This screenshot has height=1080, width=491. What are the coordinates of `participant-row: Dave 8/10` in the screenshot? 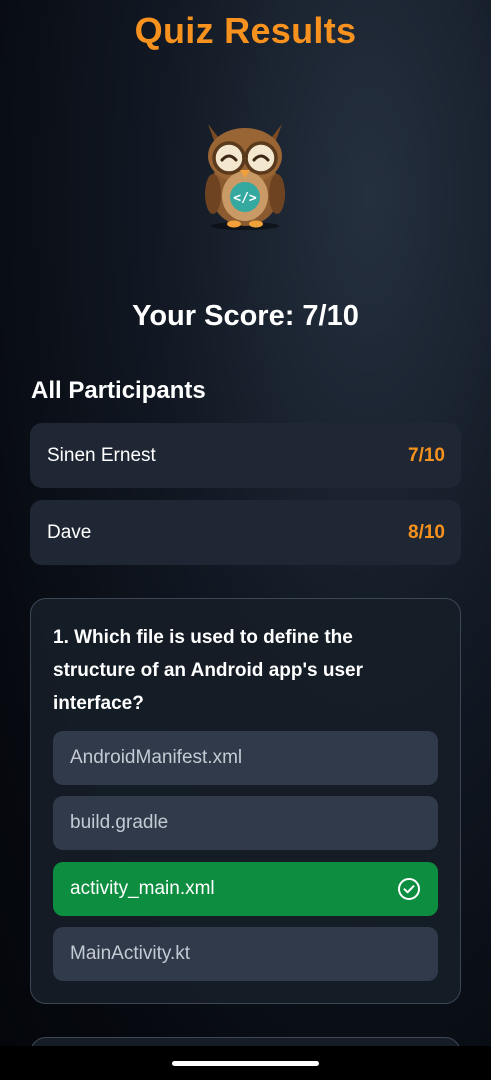 It's located at (245, 532).